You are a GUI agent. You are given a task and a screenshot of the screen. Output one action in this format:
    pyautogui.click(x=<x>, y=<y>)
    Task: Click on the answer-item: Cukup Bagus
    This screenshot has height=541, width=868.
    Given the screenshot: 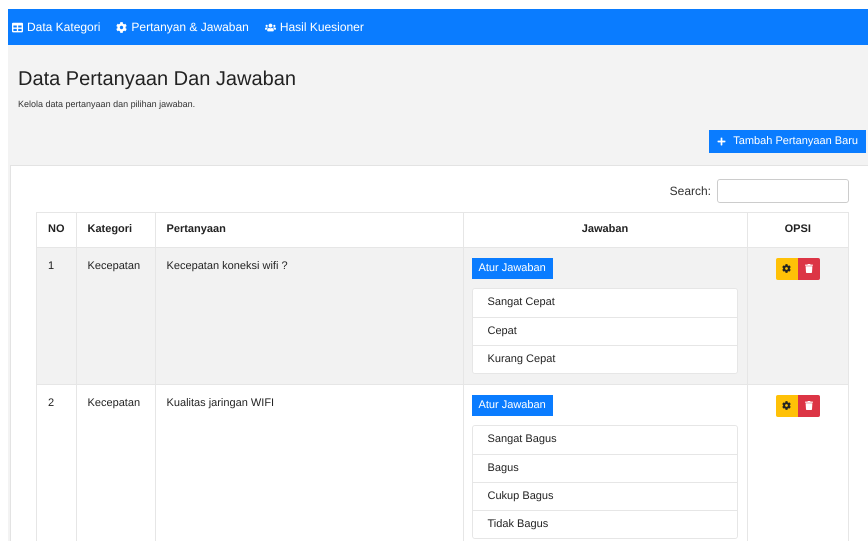 What is the action you would take?
    pyautogui.click(x=604, y=496)
    